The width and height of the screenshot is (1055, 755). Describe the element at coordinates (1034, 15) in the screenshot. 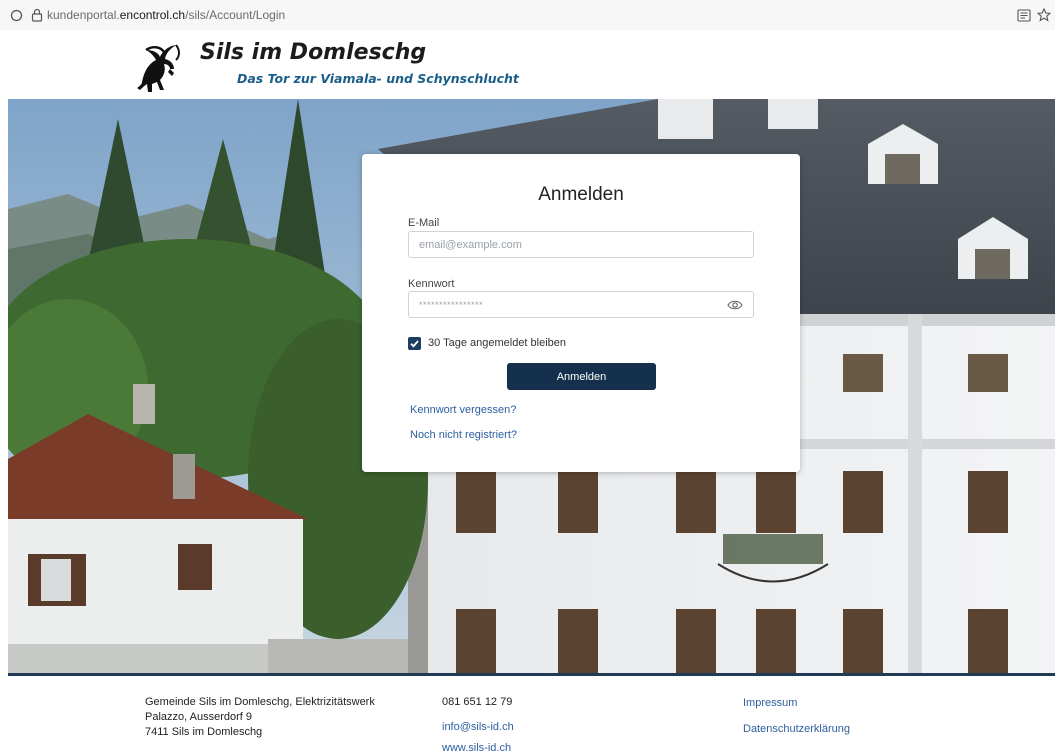

I see `browser-right-controls` at that location.